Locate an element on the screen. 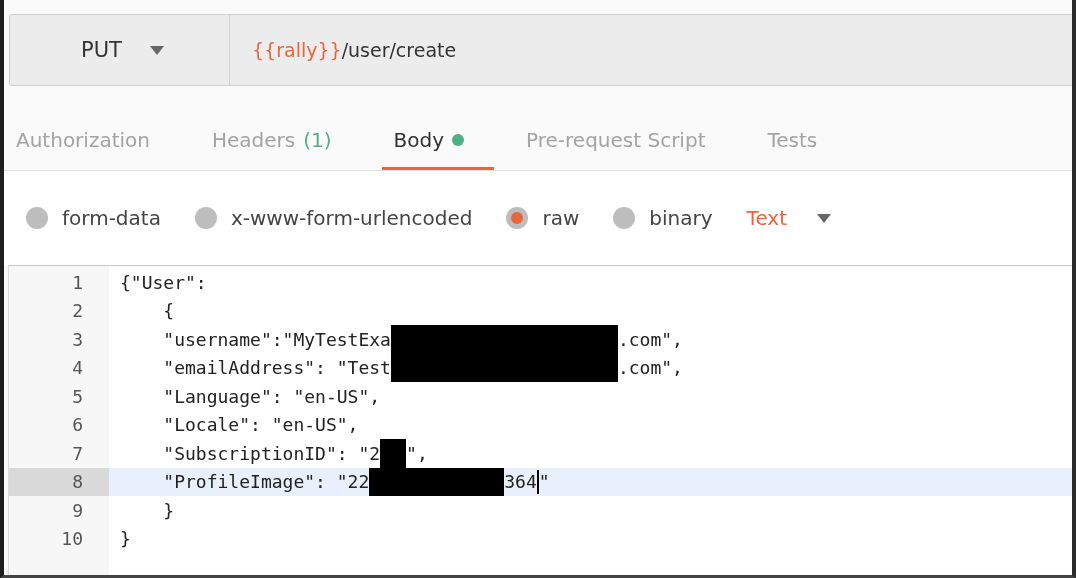 This screenshot has height=578, width=1076. line-number: 8 is located at coordinates (59, 481).